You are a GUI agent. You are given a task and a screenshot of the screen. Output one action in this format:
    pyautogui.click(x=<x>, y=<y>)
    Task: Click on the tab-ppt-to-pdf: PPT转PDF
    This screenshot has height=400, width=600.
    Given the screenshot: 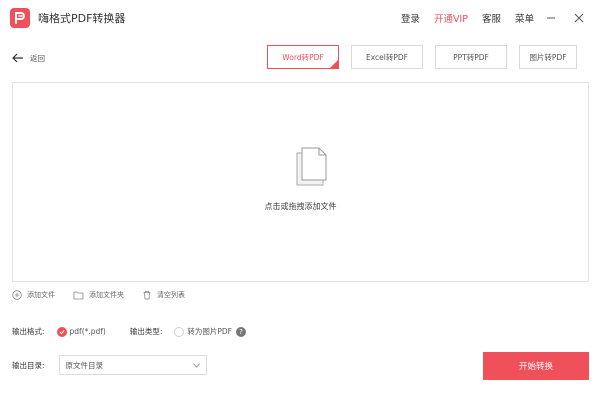 What is the action you would take?
    pyautogui.click(x=471, y=57)
    